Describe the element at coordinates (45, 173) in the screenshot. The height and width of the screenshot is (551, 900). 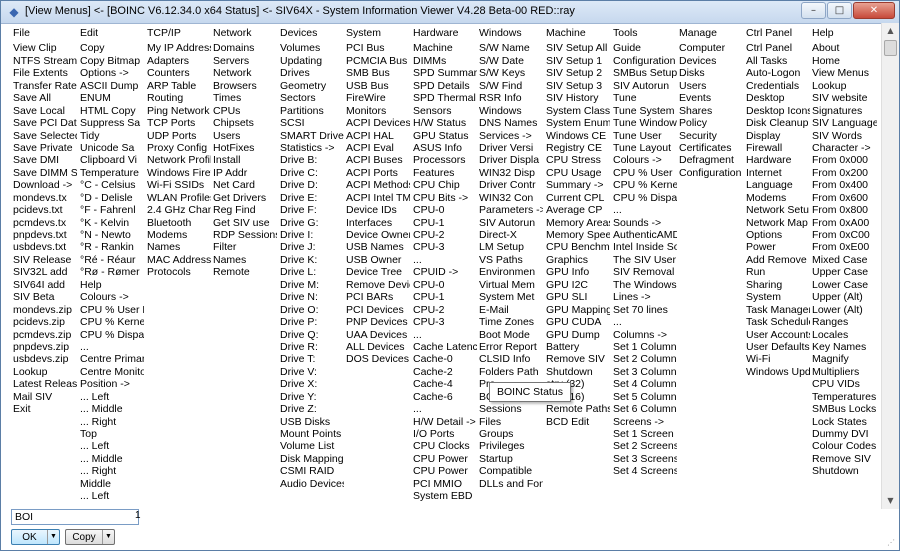
I see `menu-item: Save DIMM SP` at that location.